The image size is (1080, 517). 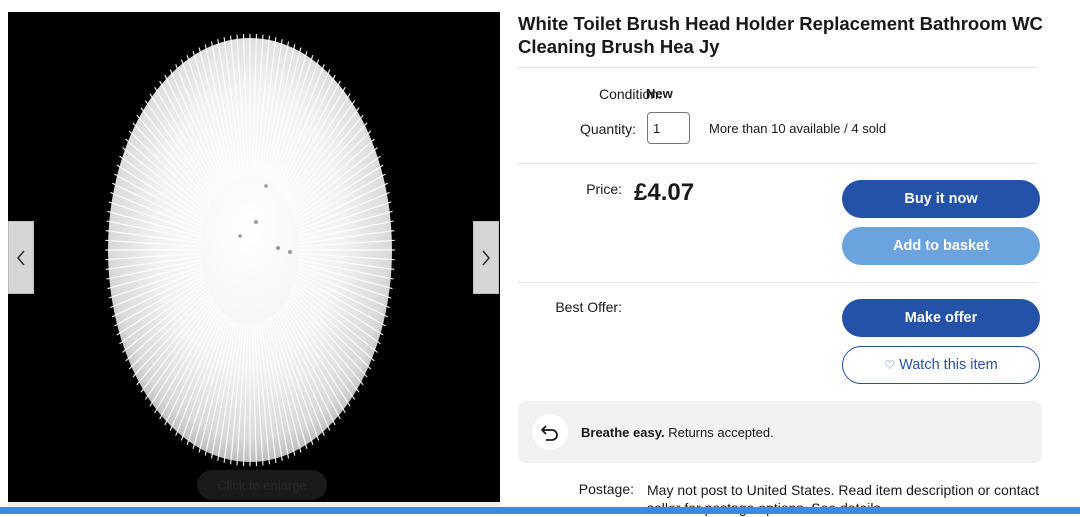 I want to click on returns-detail: Returns accepted., so click(x=721, y=432).